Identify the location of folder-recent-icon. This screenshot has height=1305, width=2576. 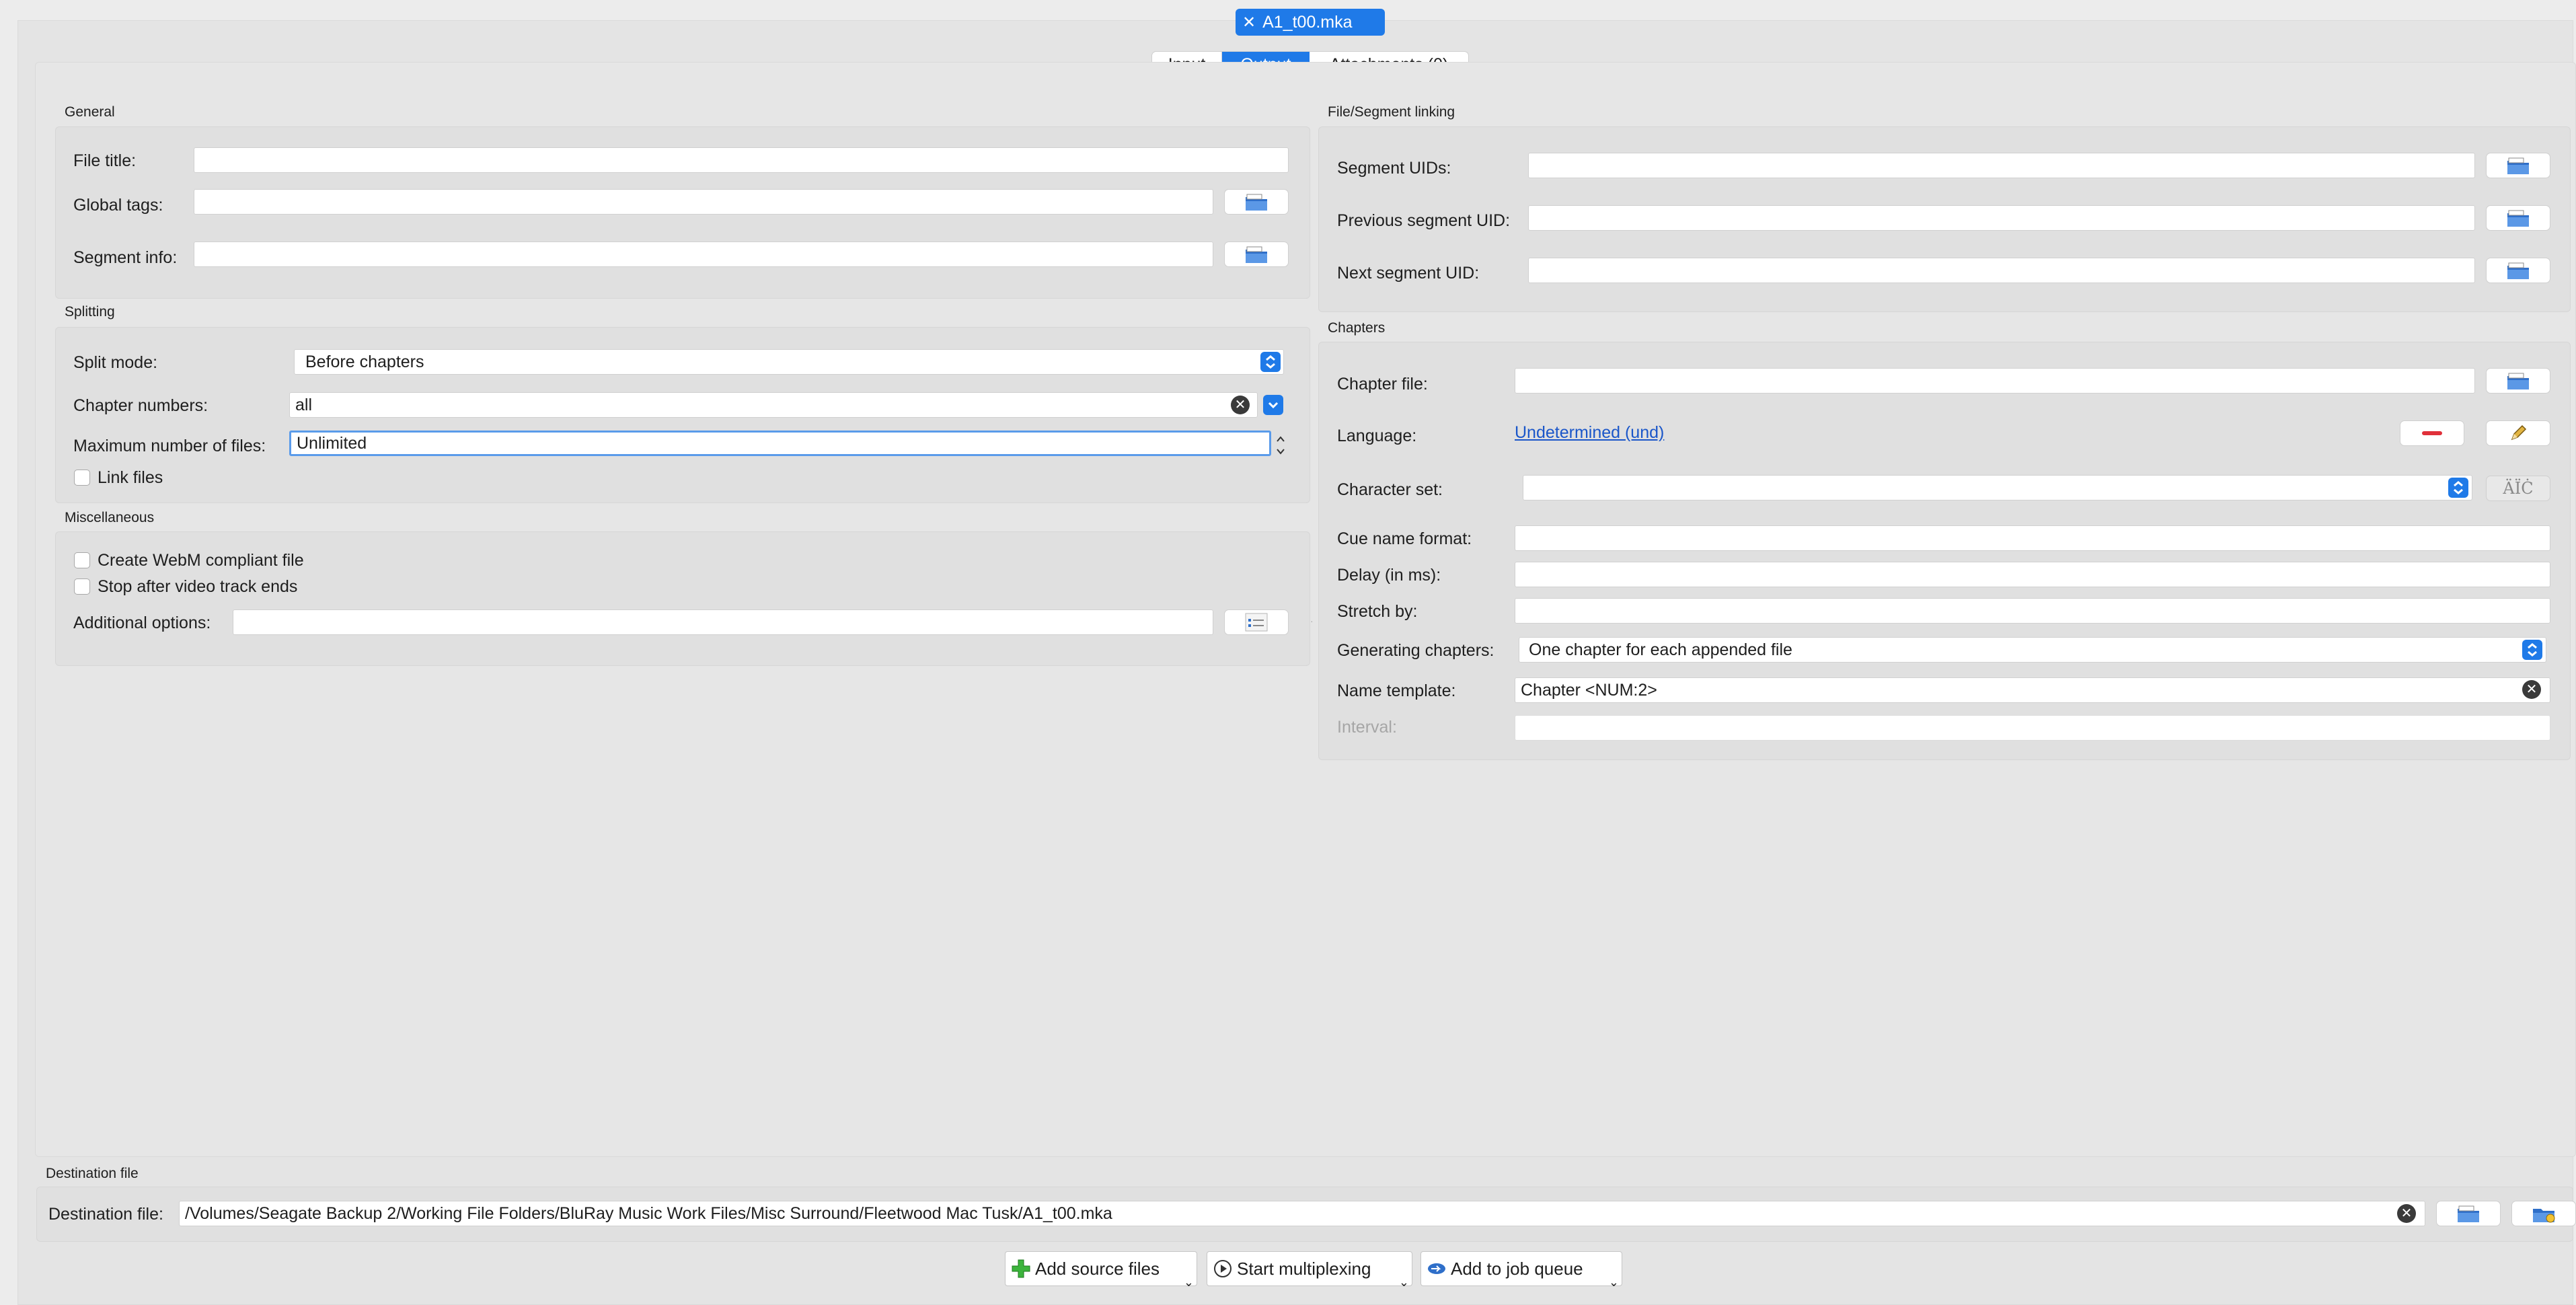
(2544, 1216).